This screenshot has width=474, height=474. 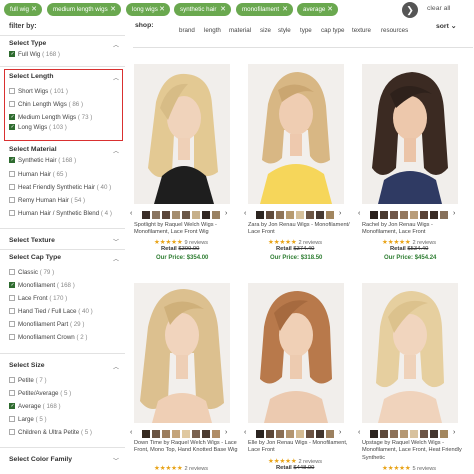 I want to click on option-full-wig: Full Wig ( 168 ), so click(x=34, y=54).